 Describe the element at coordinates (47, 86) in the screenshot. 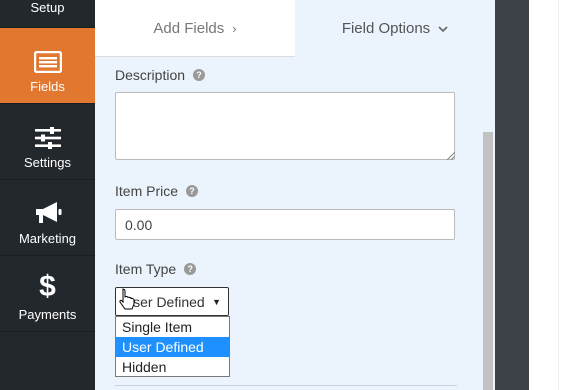

I see `sidebar-item-label: Fields` at that location.